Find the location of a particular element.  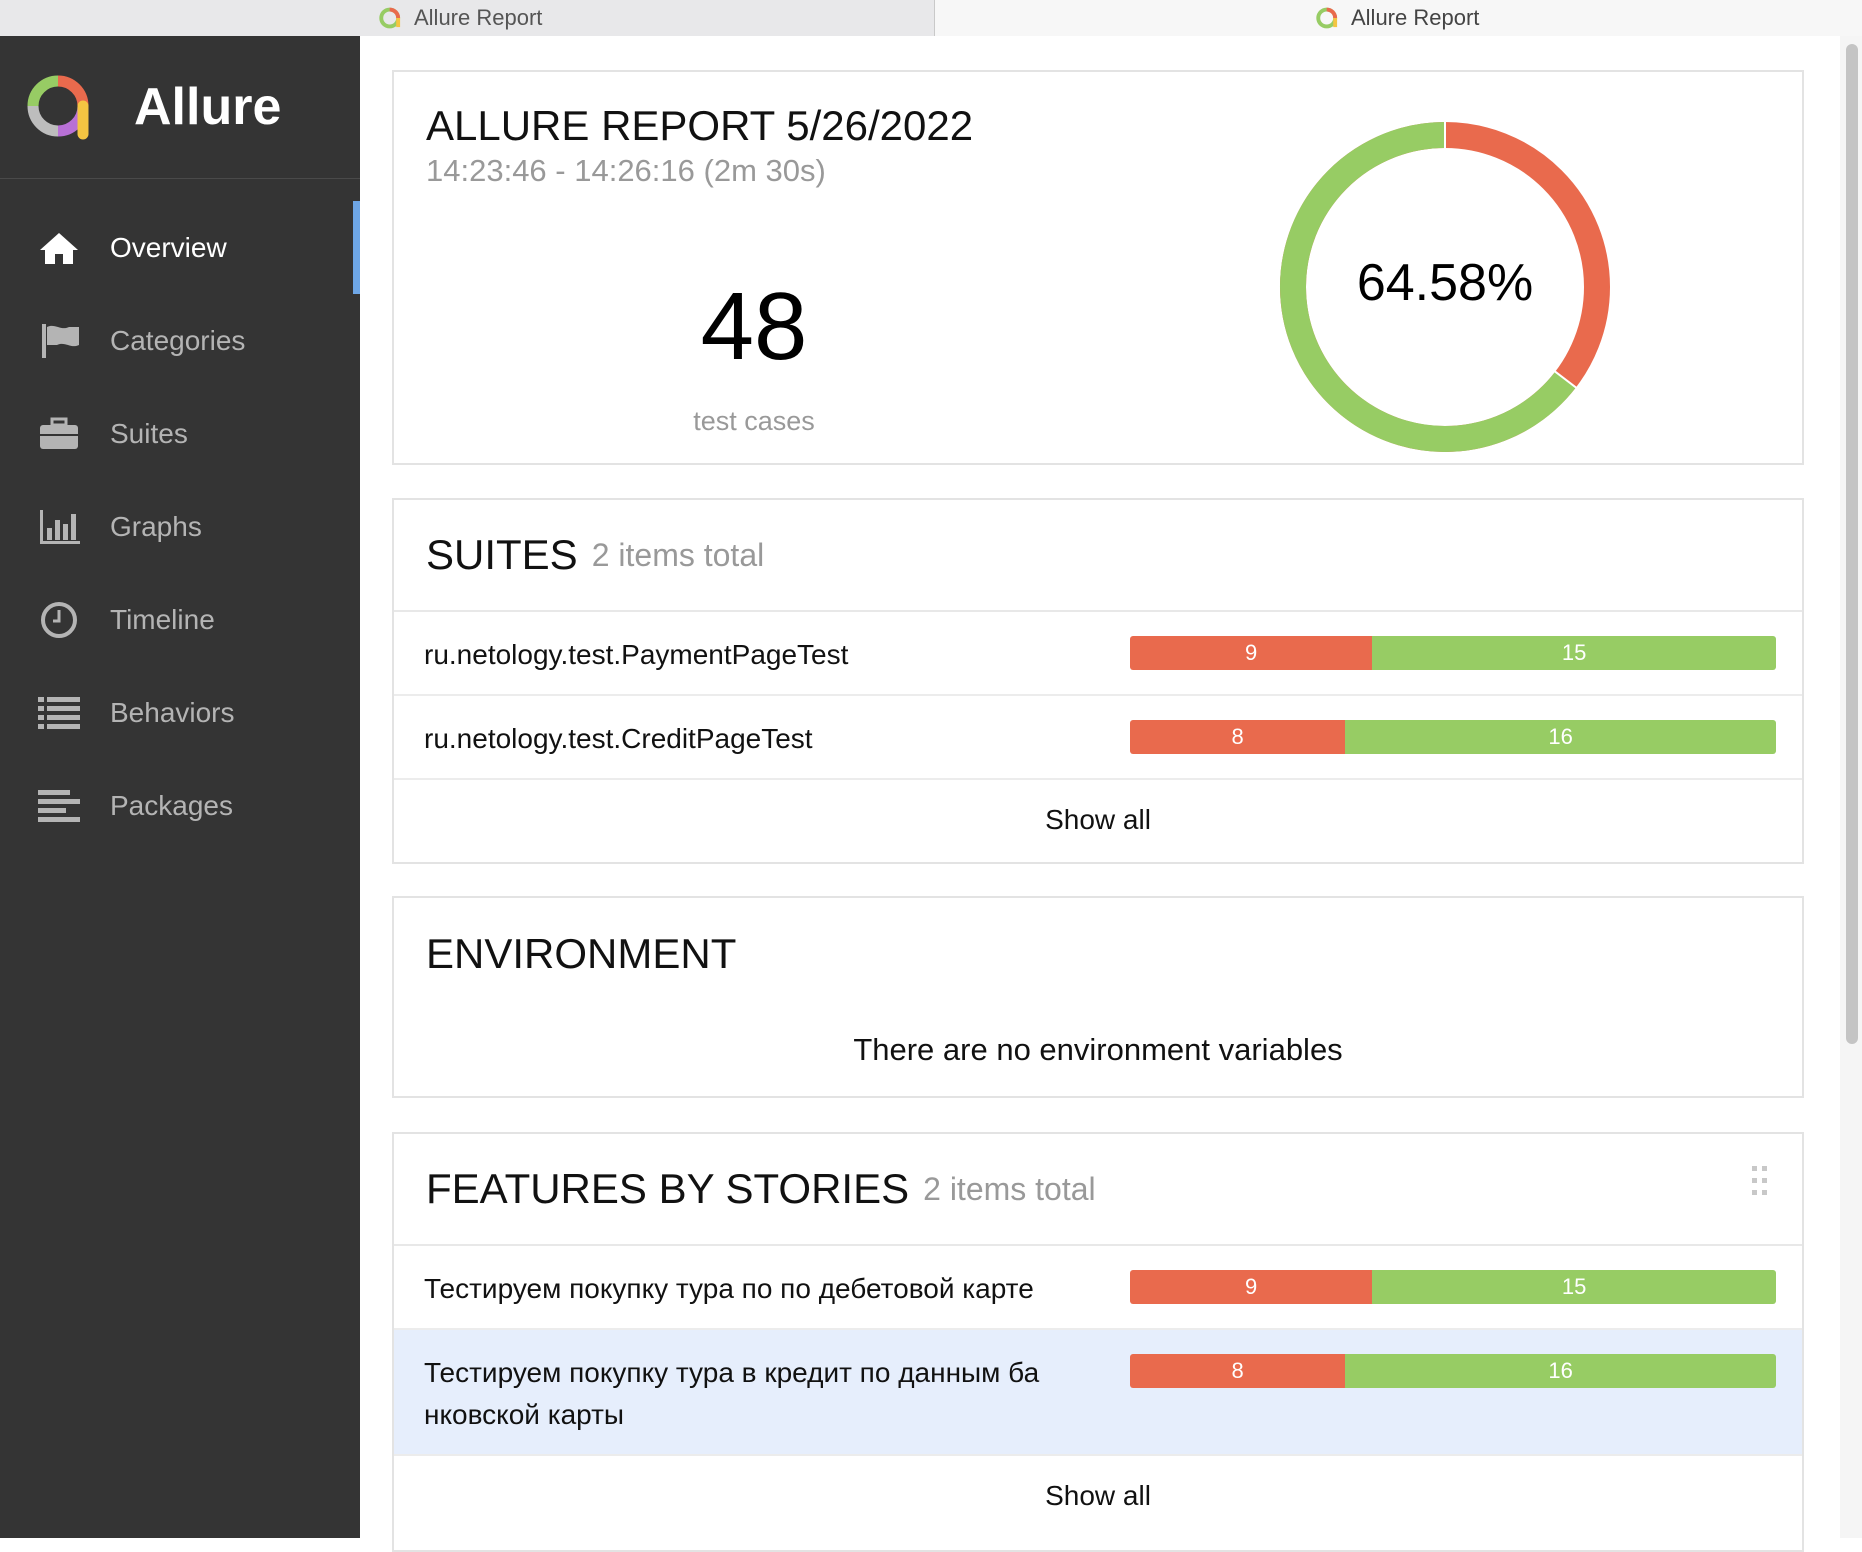

sidebar-item-behaviors: Behaviors is located at coordinates (180, 712).